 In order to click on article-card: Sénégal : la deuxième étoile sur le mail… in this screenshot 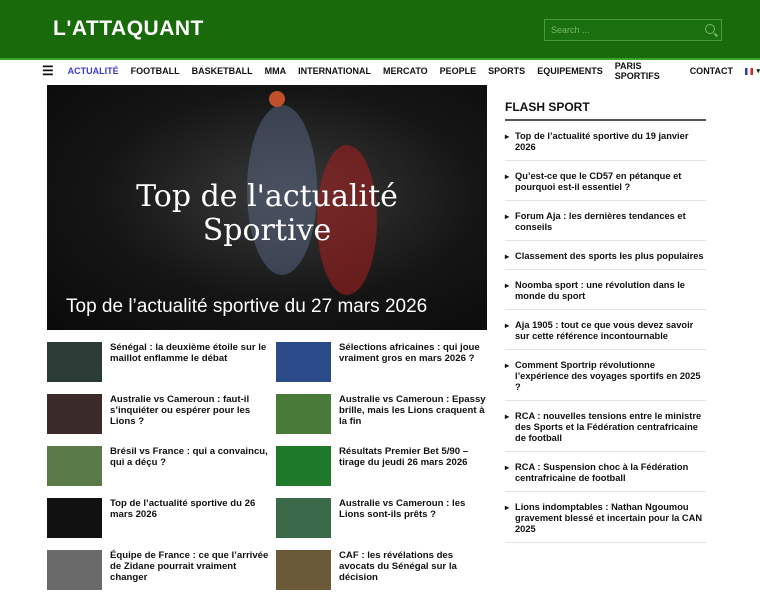, I will do `click(161, 362)`.